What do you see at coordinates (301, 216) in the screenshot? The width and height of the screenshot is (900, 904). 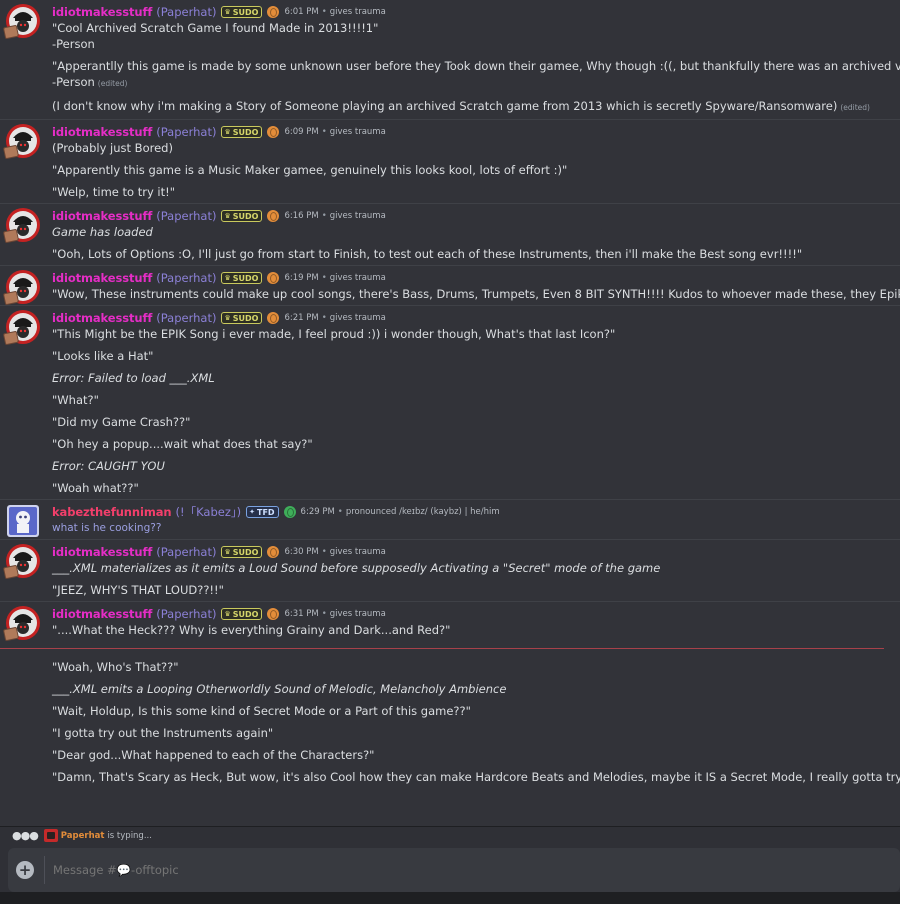 I see `timestamp: 6:16 PM` at bounding box center [301, 216].